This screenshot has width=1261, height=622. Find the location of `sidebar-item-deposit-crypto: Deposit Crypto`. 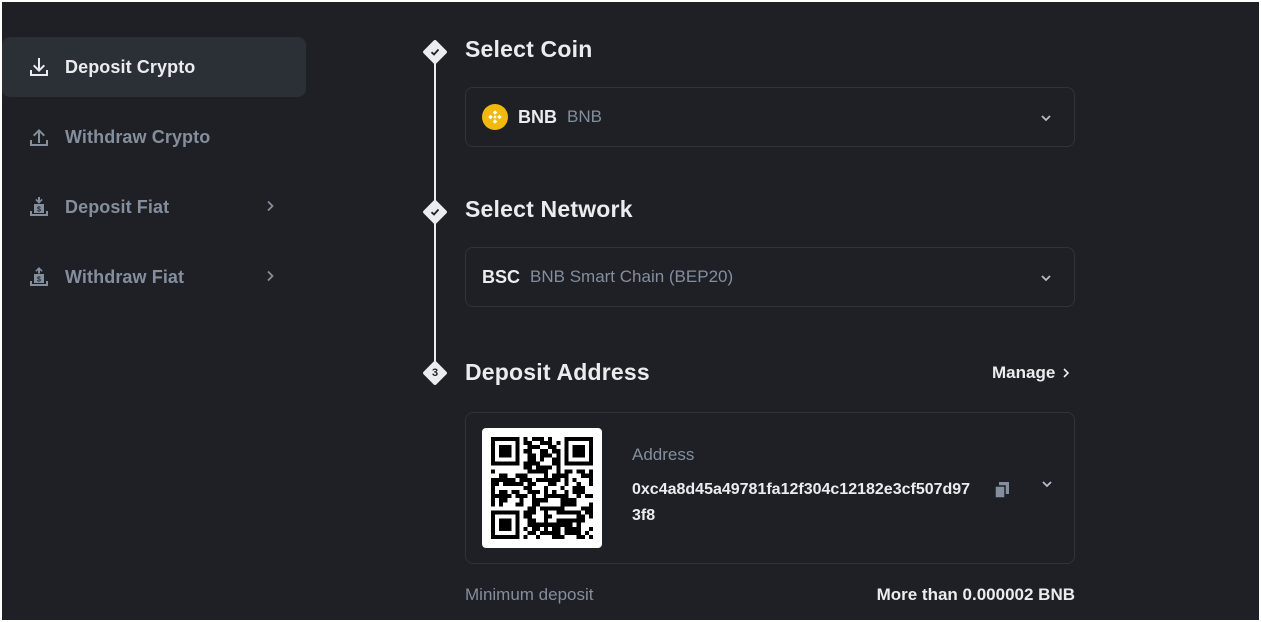

sidebar-item-deposit-crypto: Deposit Crypto is located at coordinates (154, 67).